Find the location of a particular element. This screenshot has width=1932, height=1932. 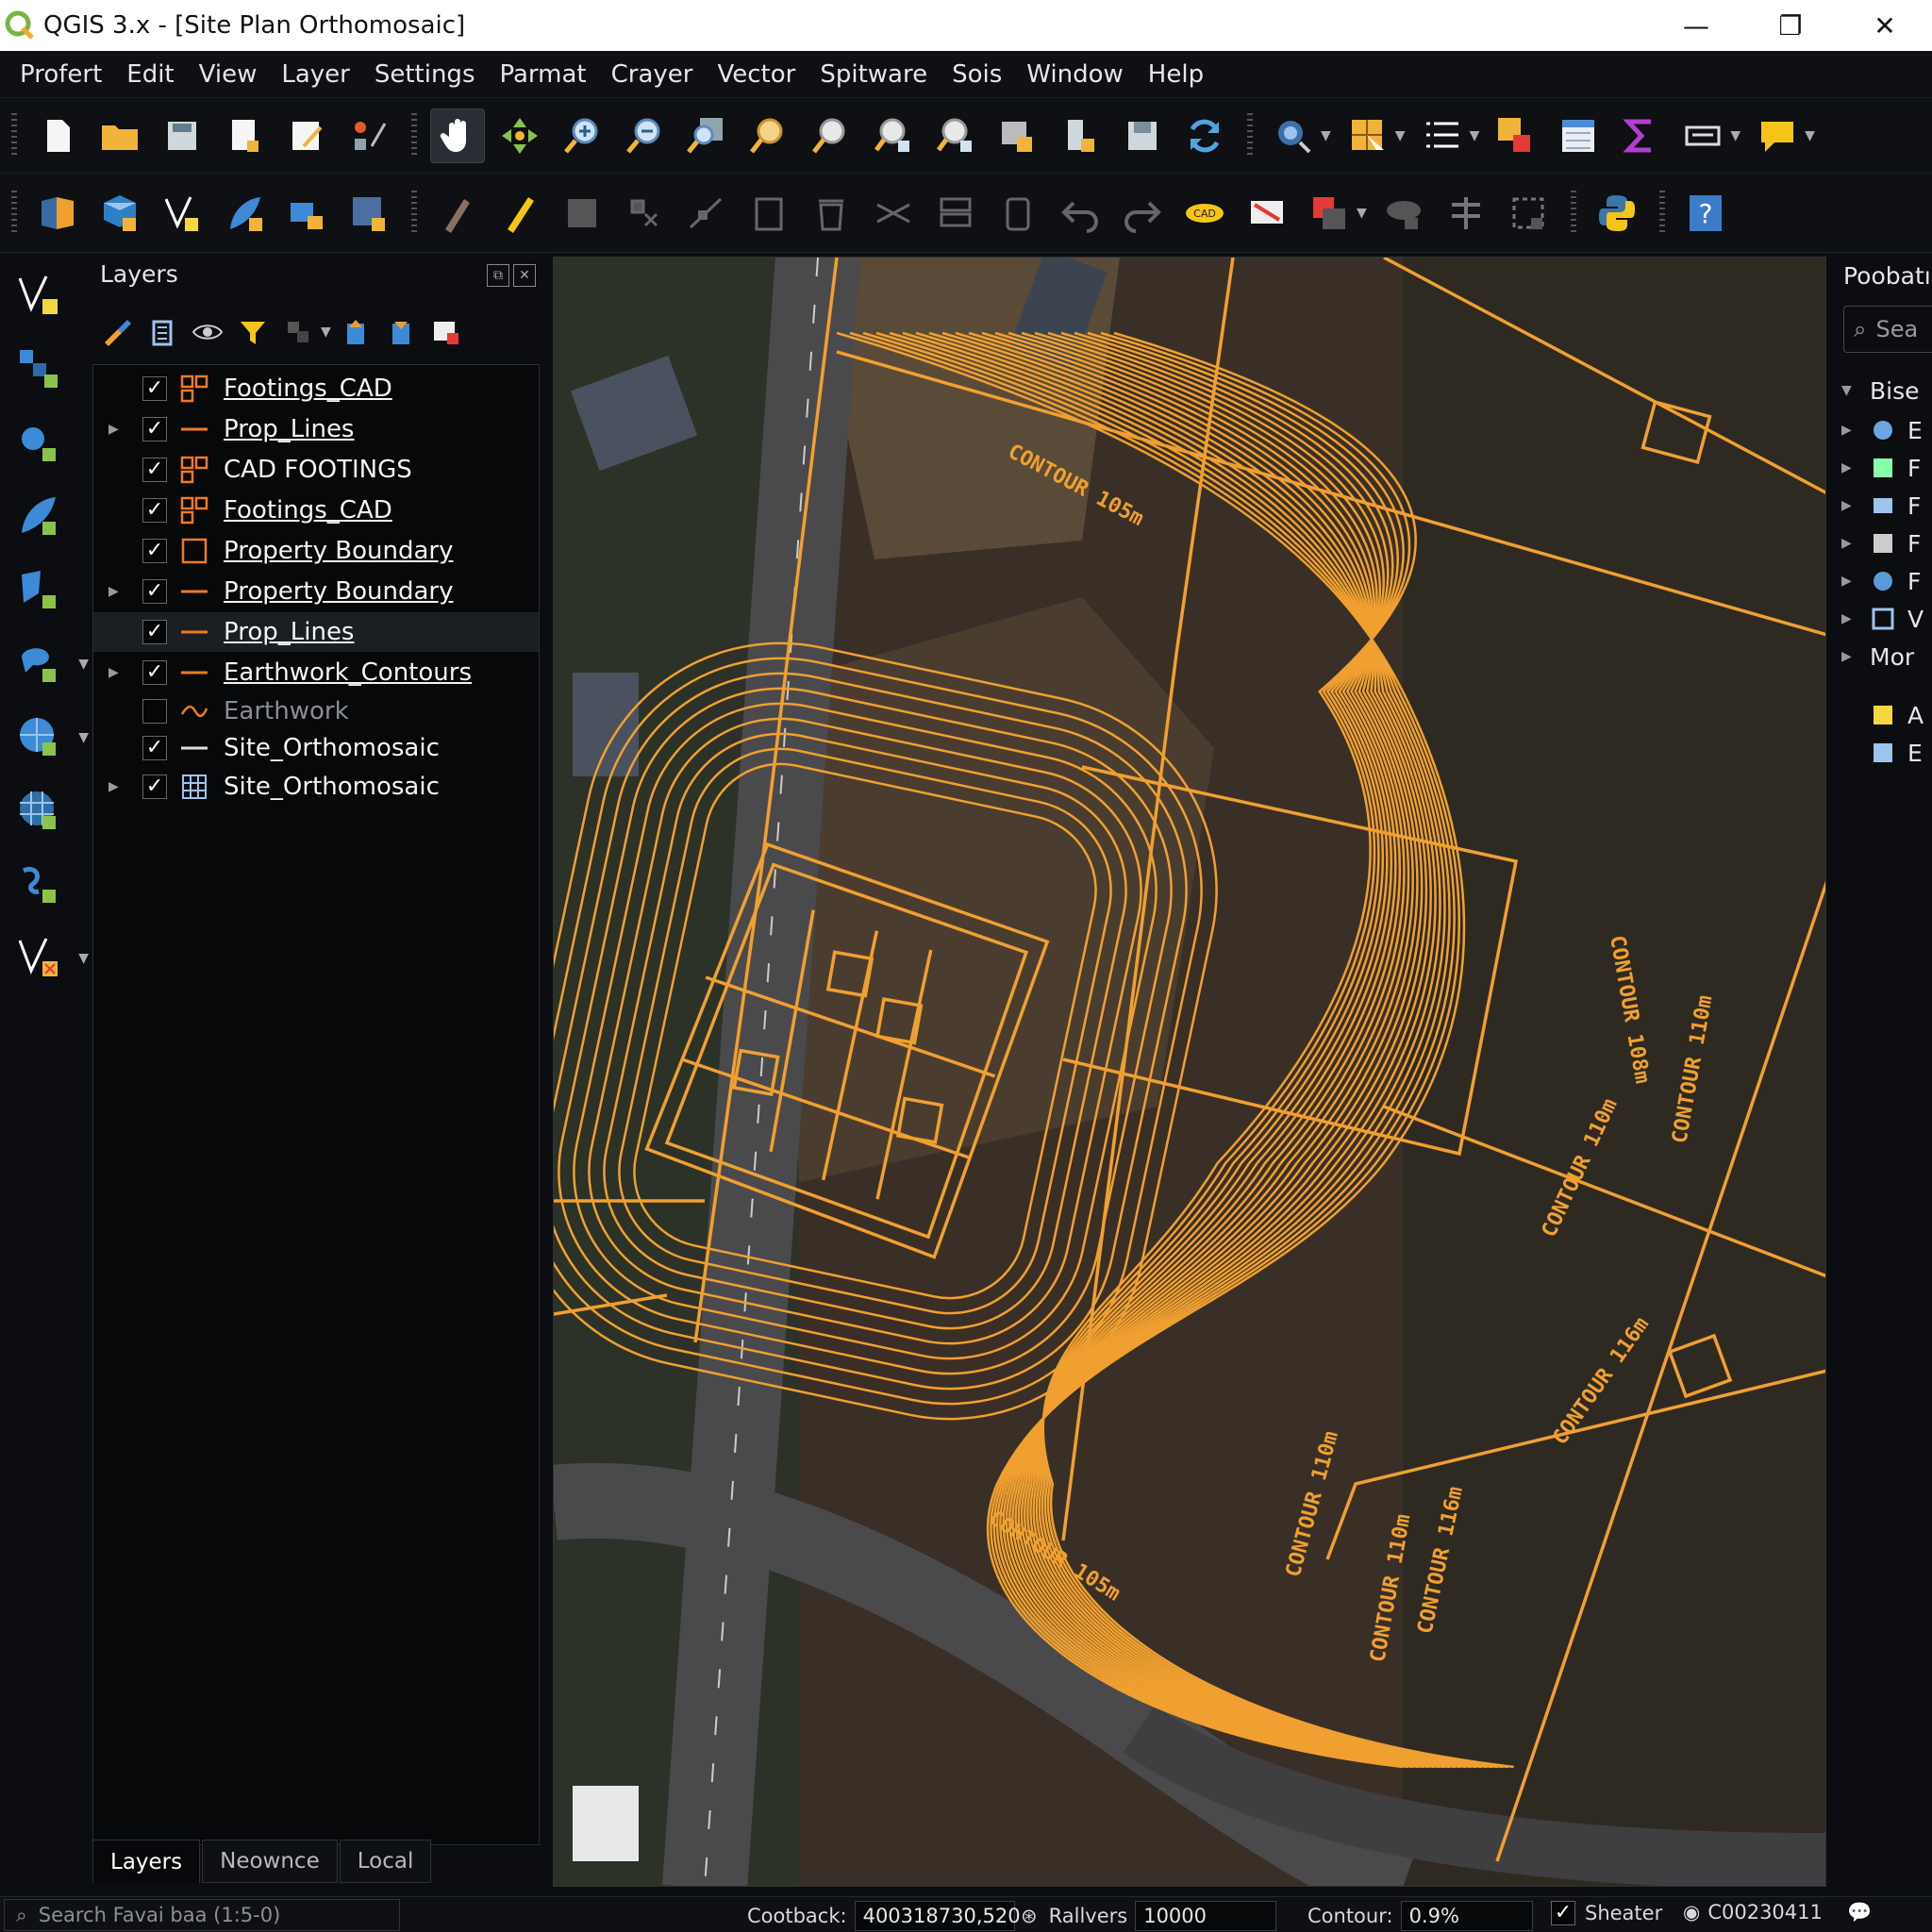

menu-spitware: Spitware is located at coordinates (874, 75).